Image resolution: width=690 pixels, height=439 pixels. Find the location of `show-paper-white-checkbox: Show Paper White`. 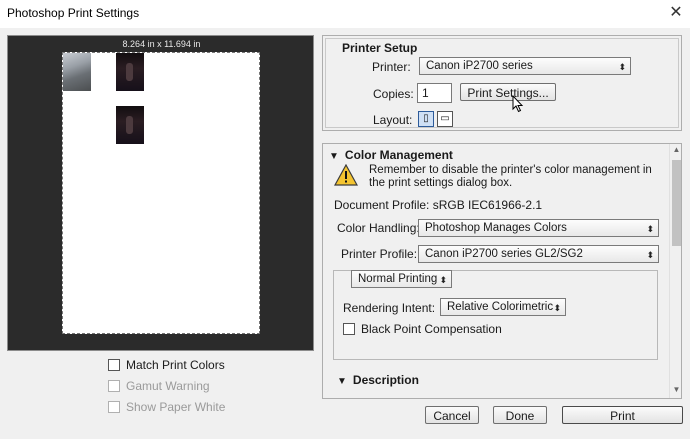

show-paper-white-checkbox: Show Paper White is located at coordinates (166, 407).